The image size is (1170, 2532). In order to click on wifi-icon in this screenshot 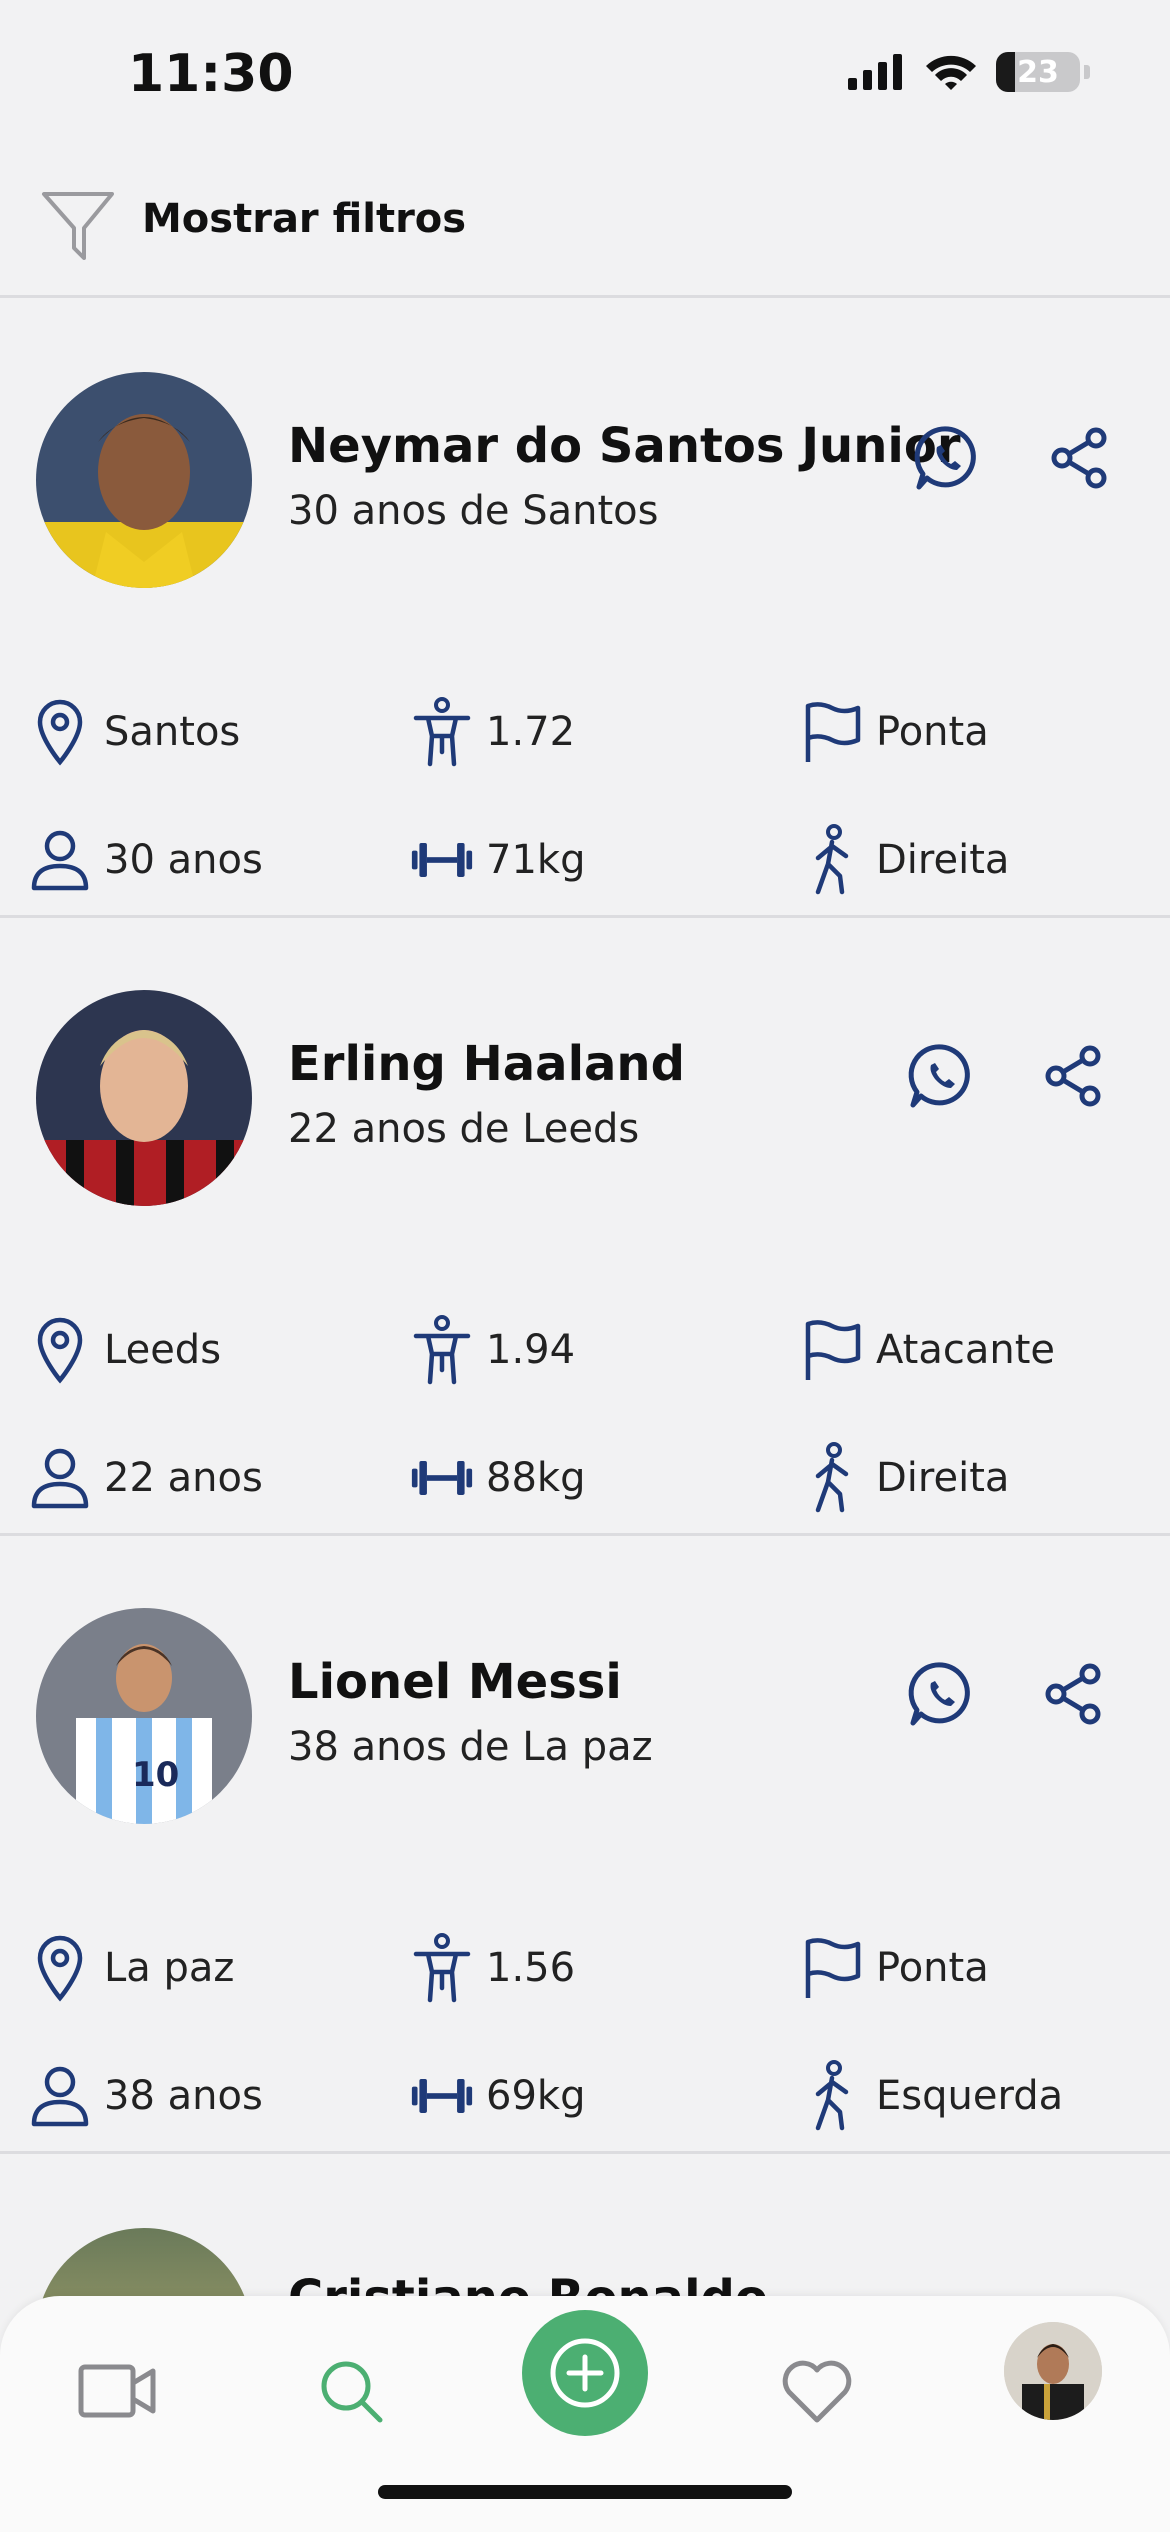, I will do `click(951, 72)`.